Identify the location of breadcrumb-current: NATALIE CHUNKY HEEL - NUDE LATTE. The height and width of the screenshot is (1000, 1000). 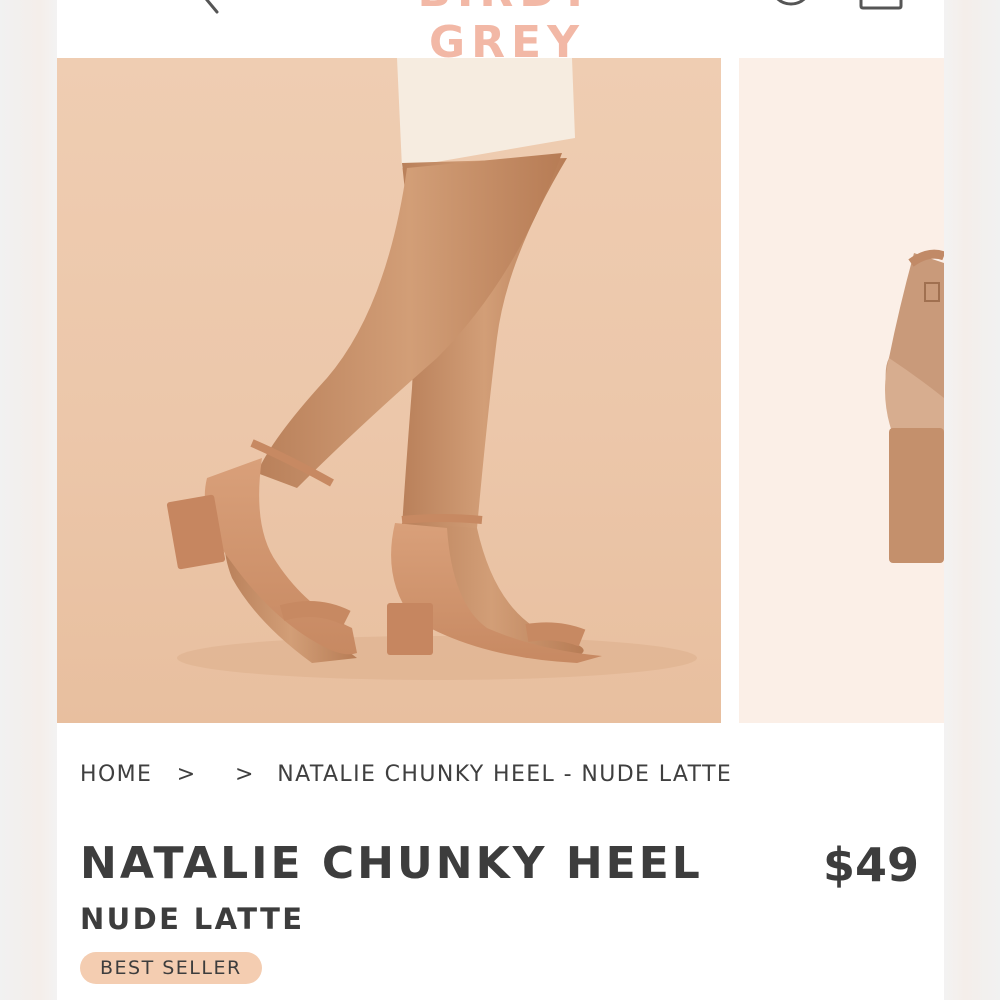
(505, 774).